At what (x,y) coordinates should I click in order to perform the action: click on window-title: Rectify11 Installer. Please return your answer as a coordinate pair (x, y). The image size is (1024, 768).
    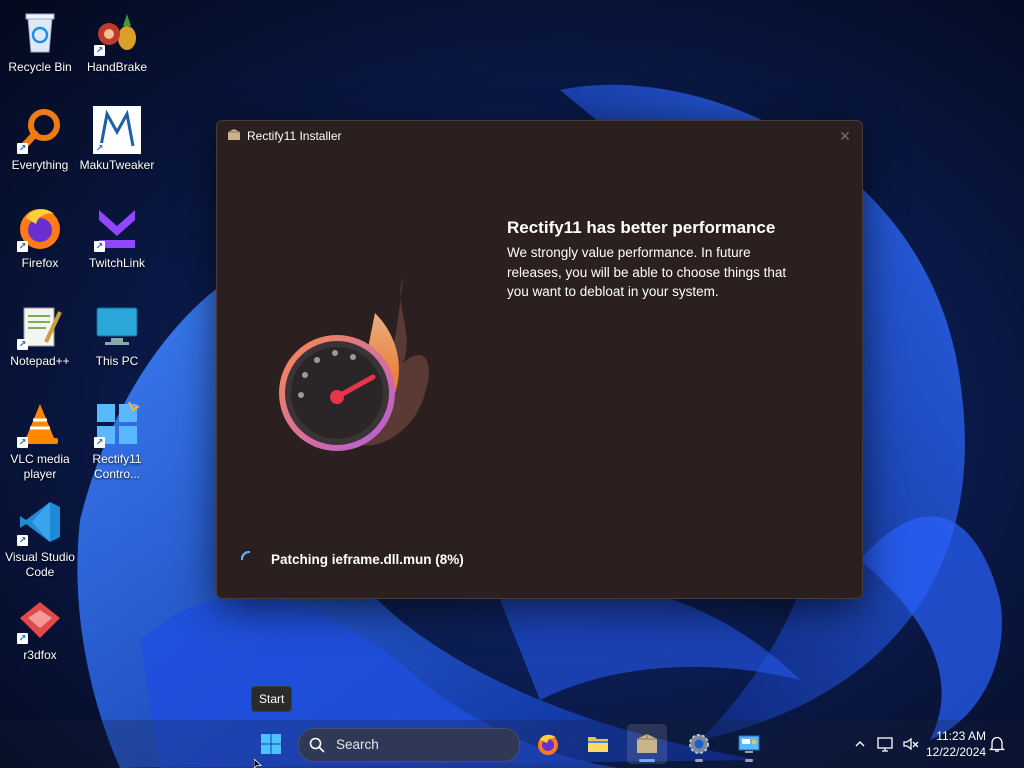
    Looking at the image, I should click on (294, 136).